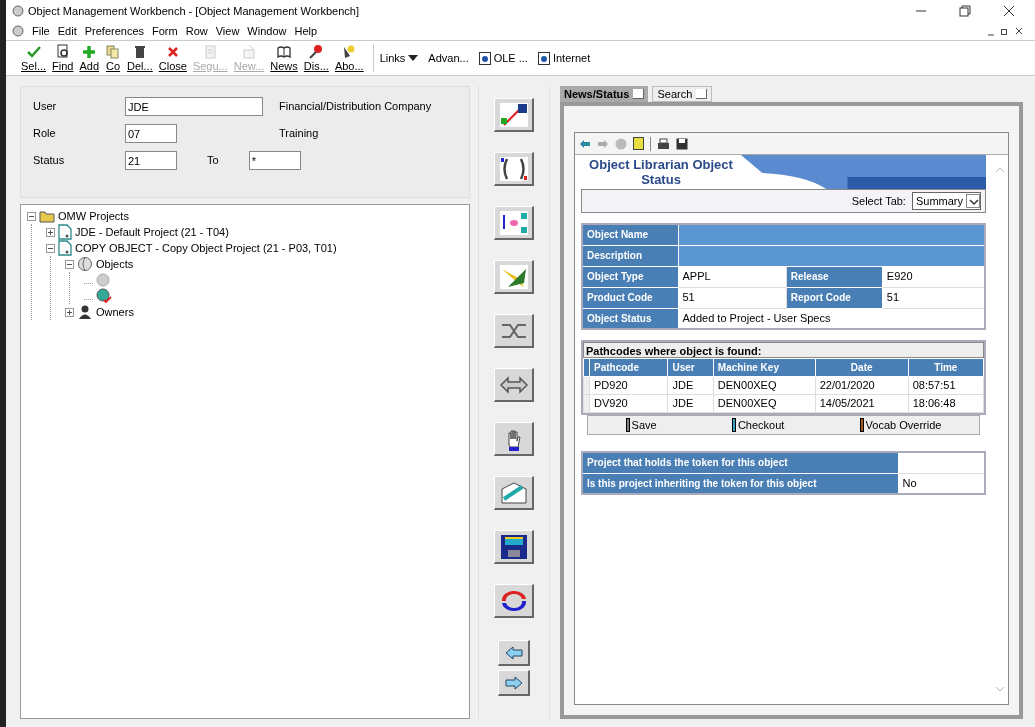 The width and height of the screenshot is (1035, 727). I want to click on toolbar-button: Find, so click(63, 58).